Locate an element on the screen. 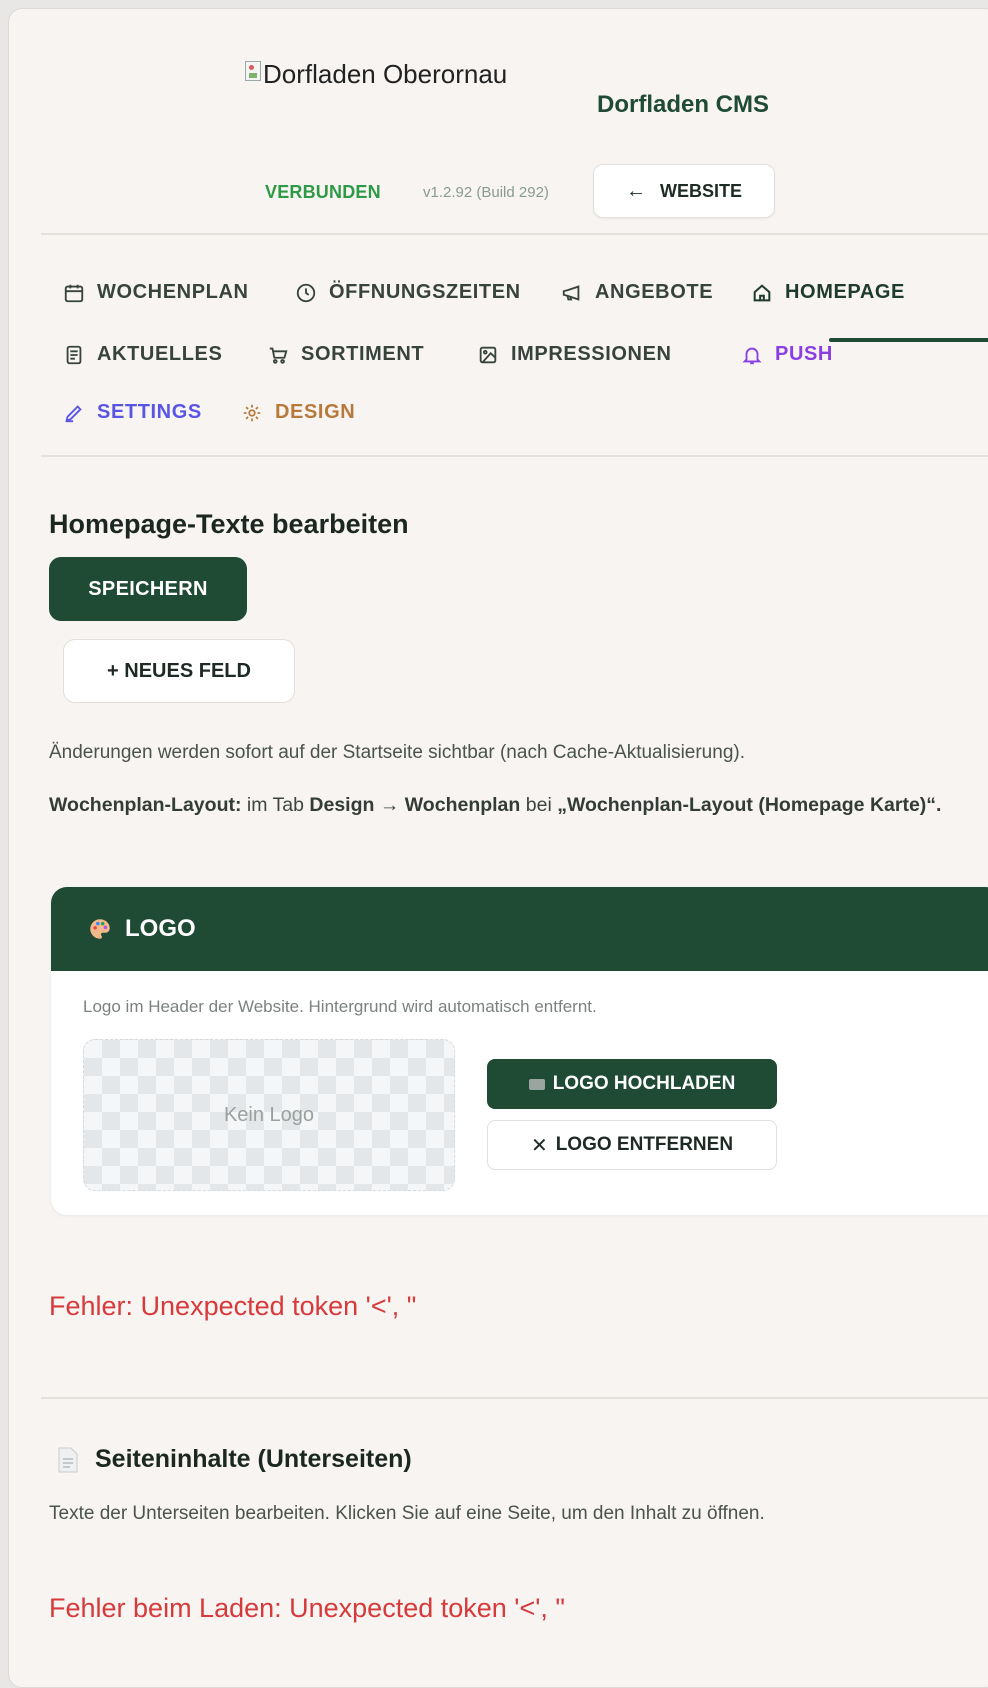 The width and height of the screenshot is (988, 1688). version-label: v1.2.92 (Build 292) is located at coordinates (486, 192).